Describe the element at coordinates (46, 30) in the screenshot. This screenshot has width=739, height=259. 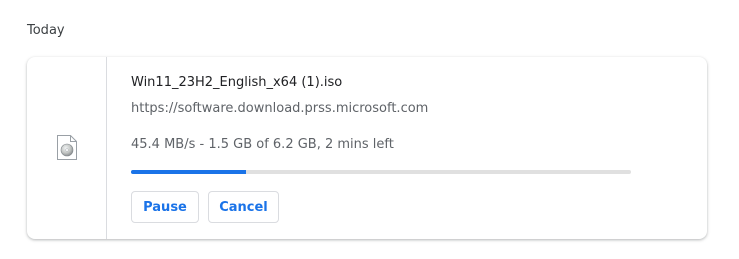
I see `date-group-heading: Today` at that location.